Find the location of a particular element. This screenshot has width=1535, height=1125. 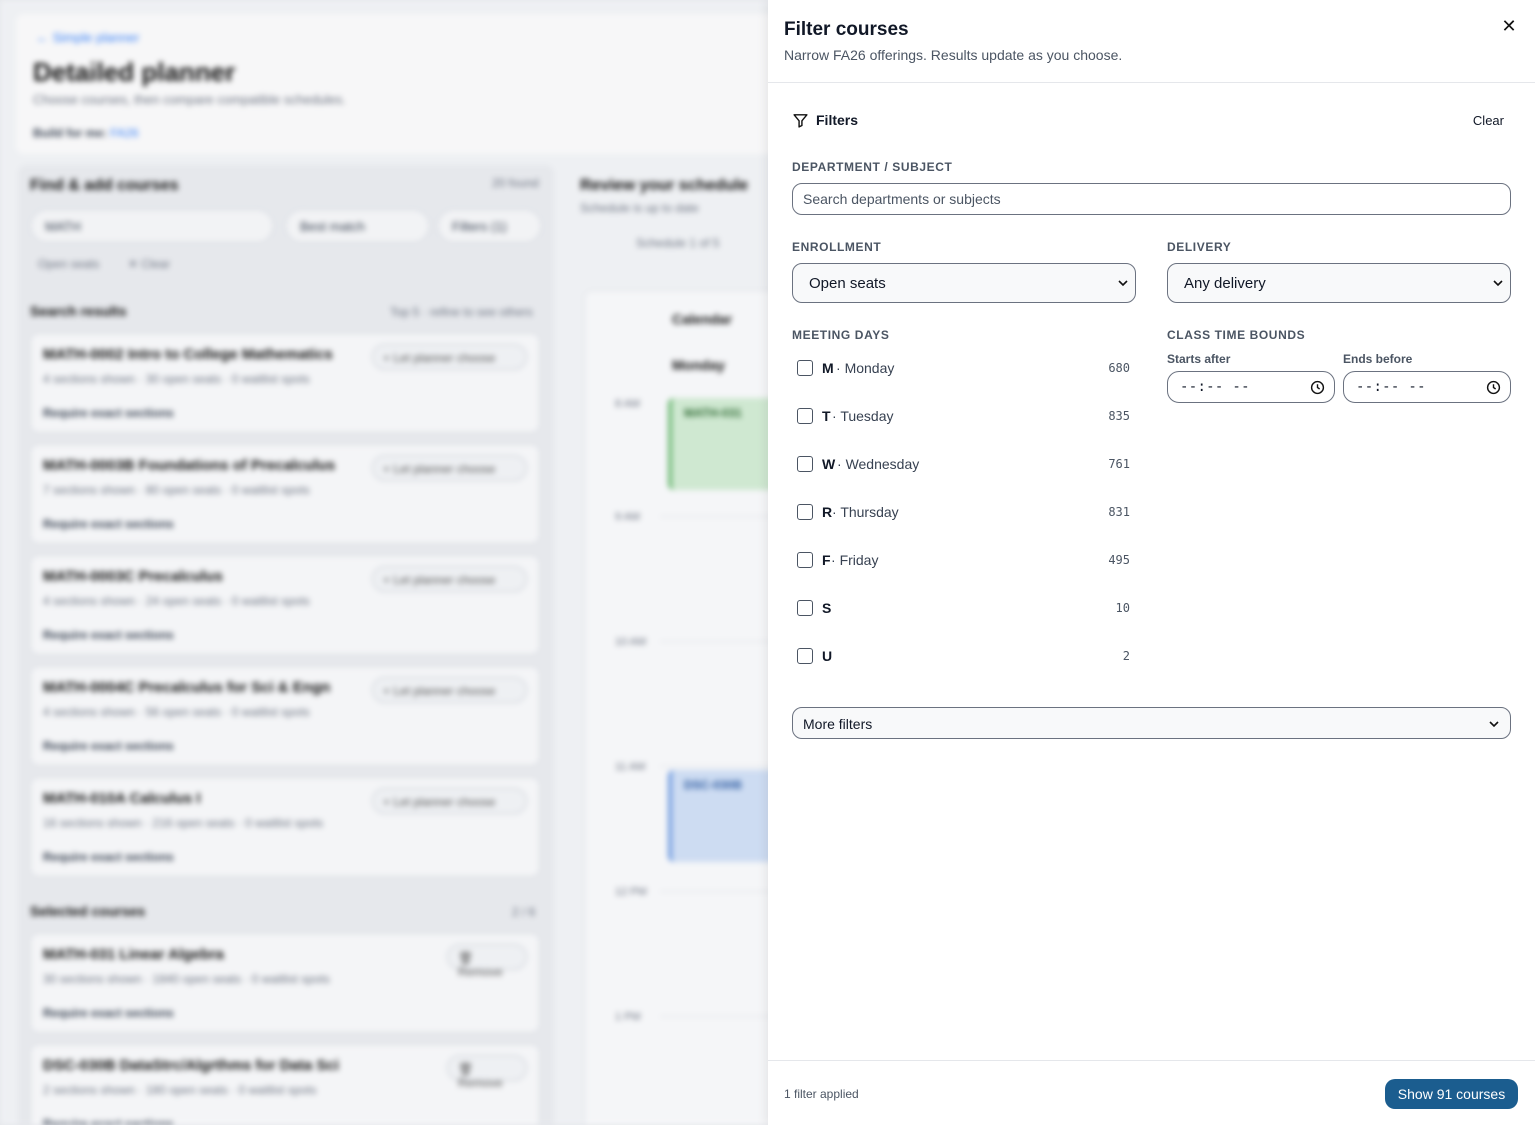

day-option-friday: F · Friday 495 is located at coordinates (963, 561).